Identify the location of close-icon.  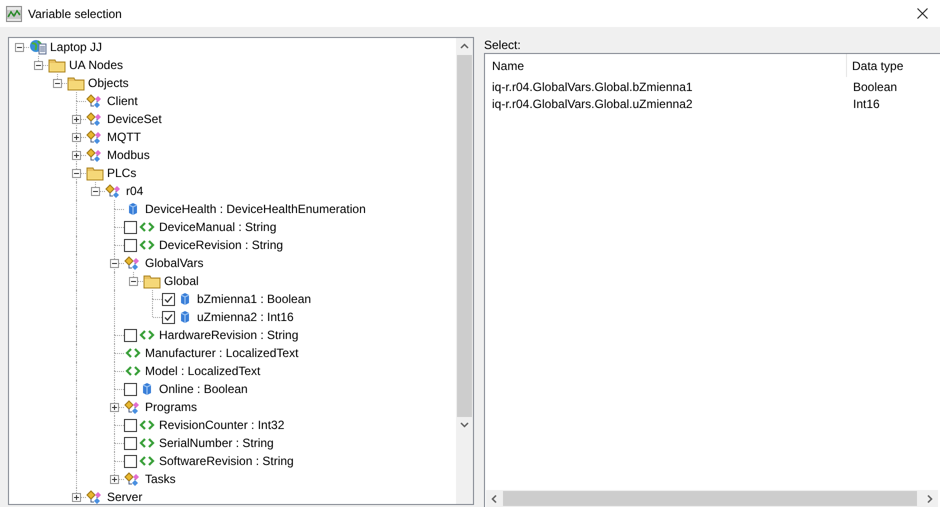
(922, 13).